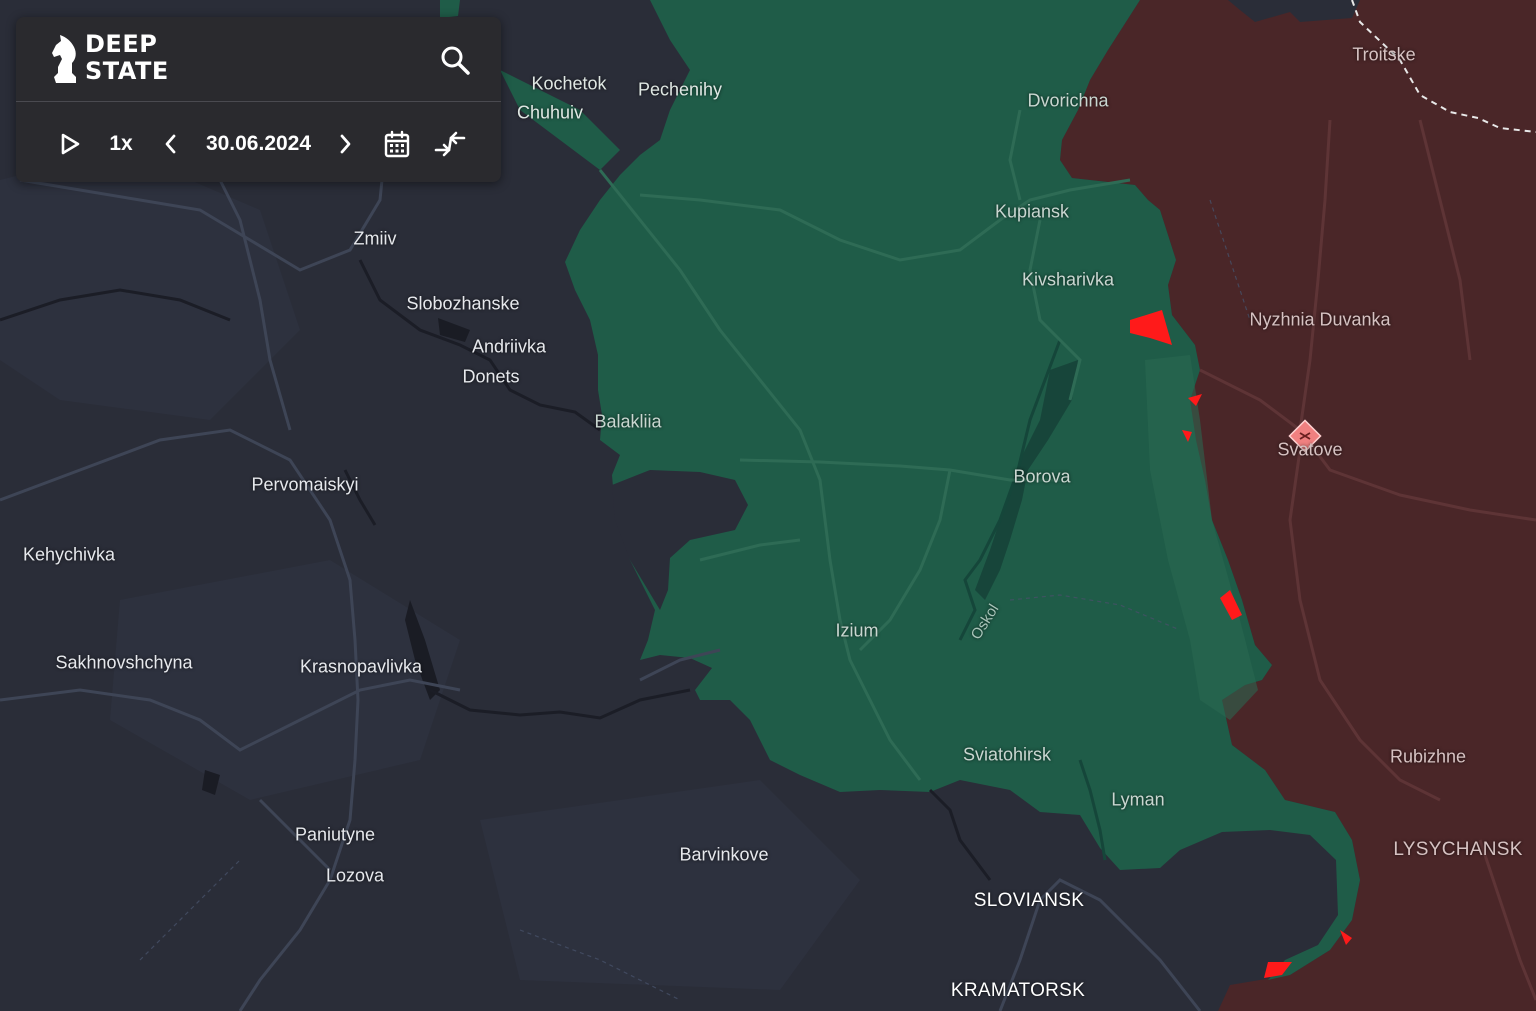 Image resolution: width=1536 pixels, height=1011 pixels. I want to click on chevron-right-icon, so click(345, 144).